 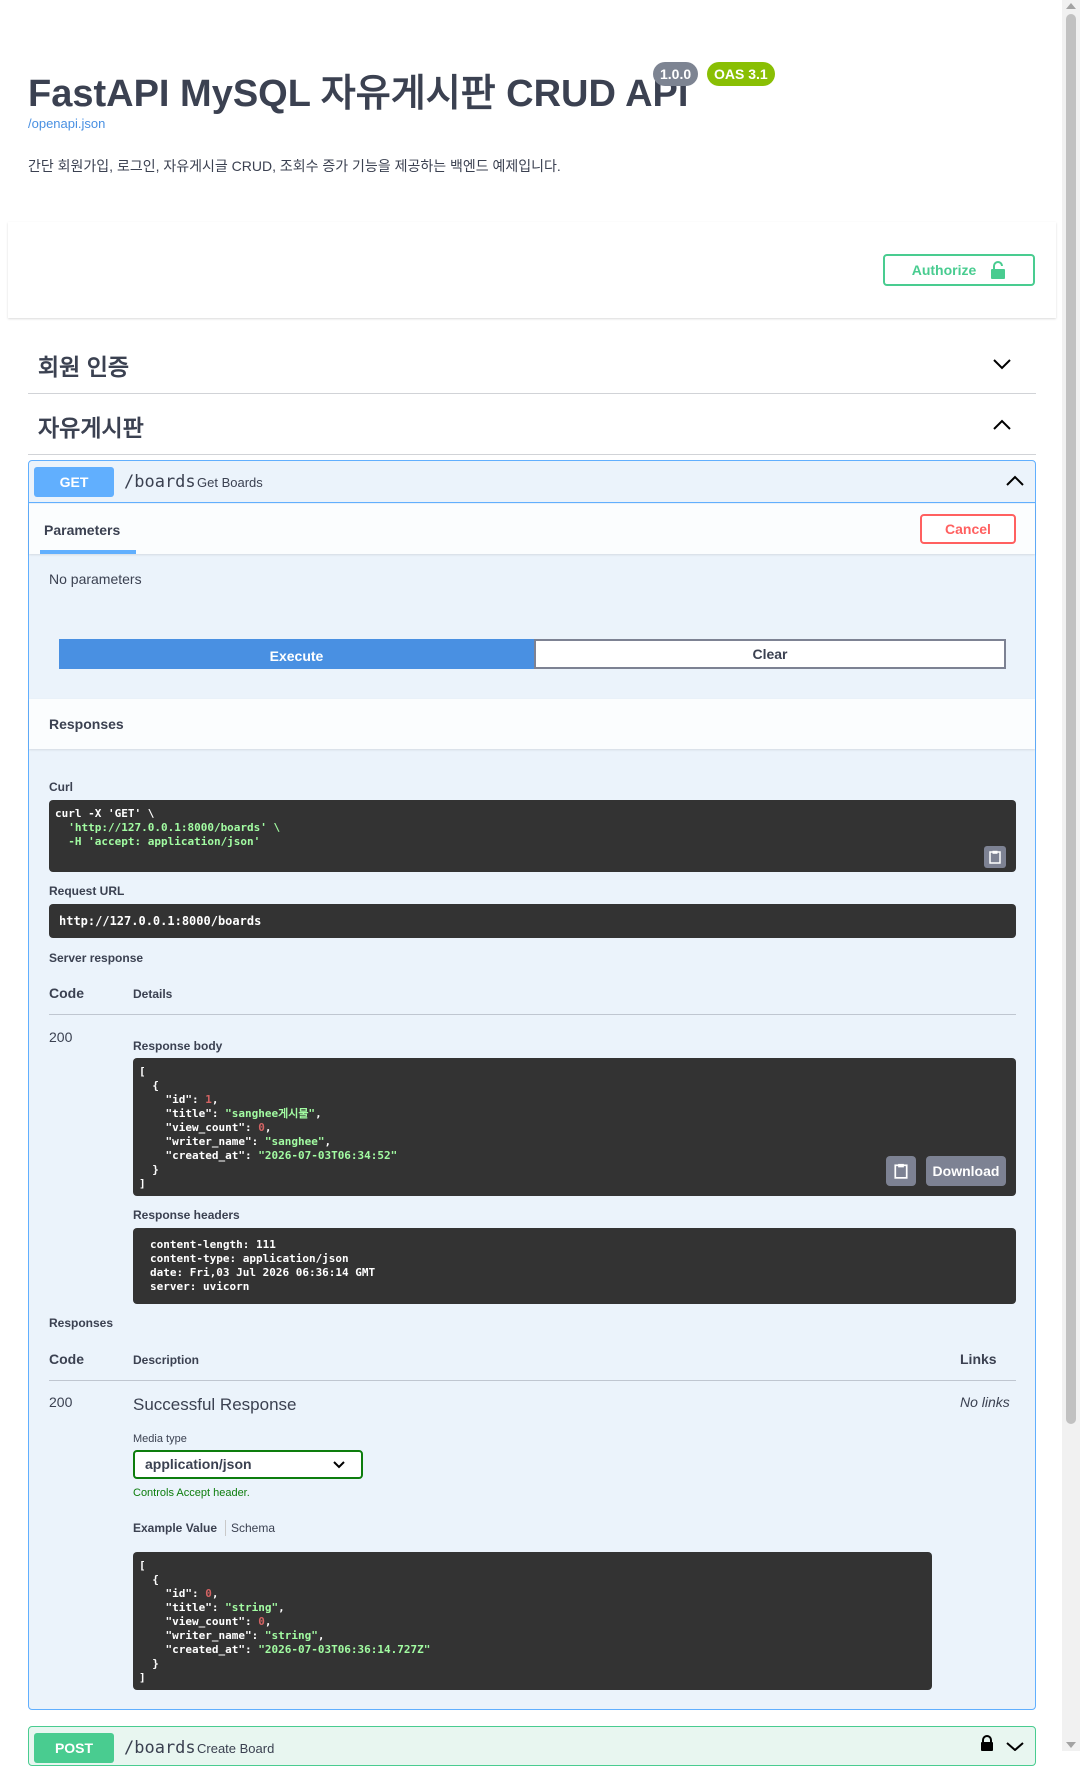 I want to click on response-headers-label: Response headers, so click(x=186, y=1215).